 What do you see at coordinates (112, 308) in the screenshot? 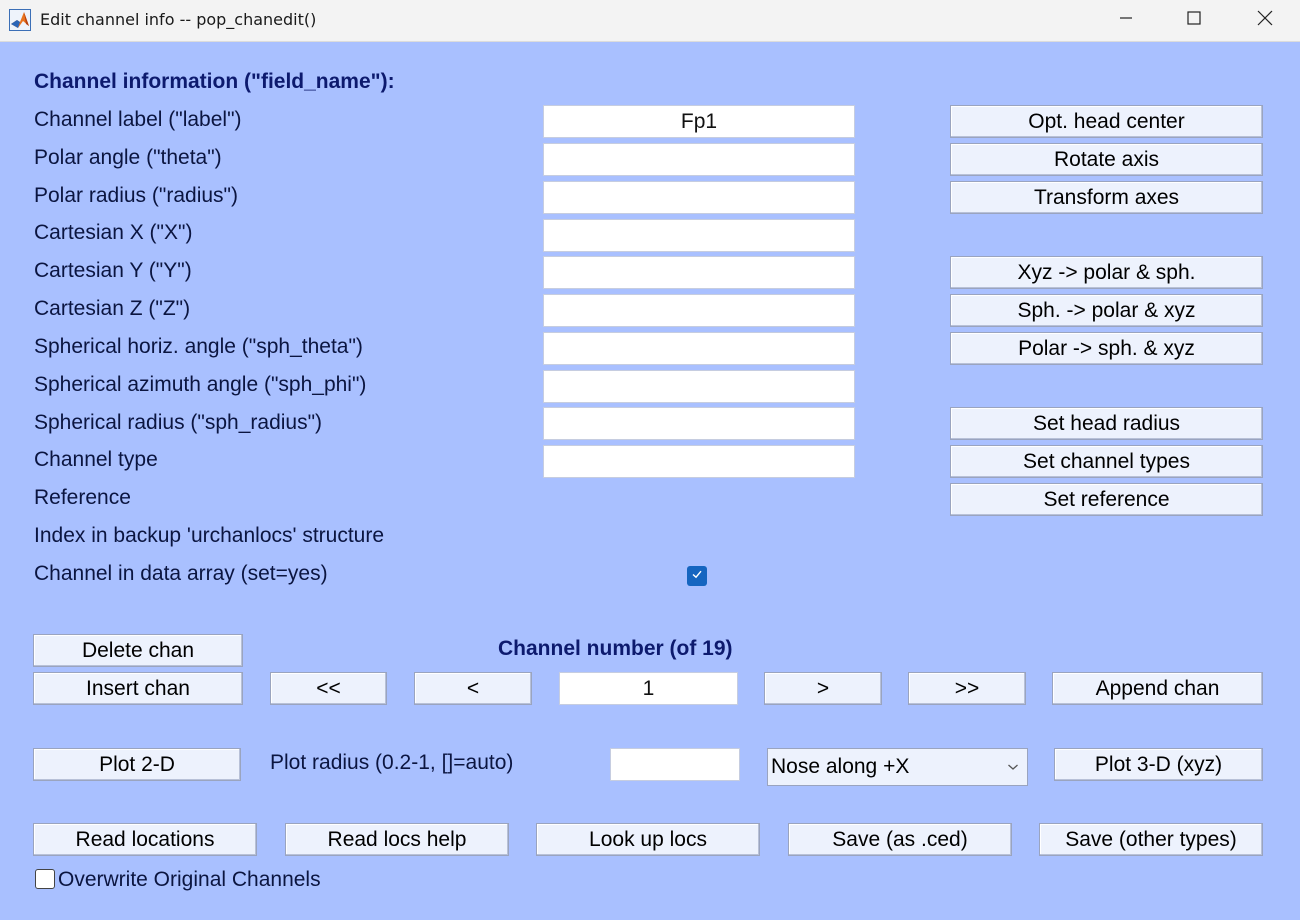
I see `label-cartesian-z: Cartesian Z ("Z")` at bounding box center [112, 308].